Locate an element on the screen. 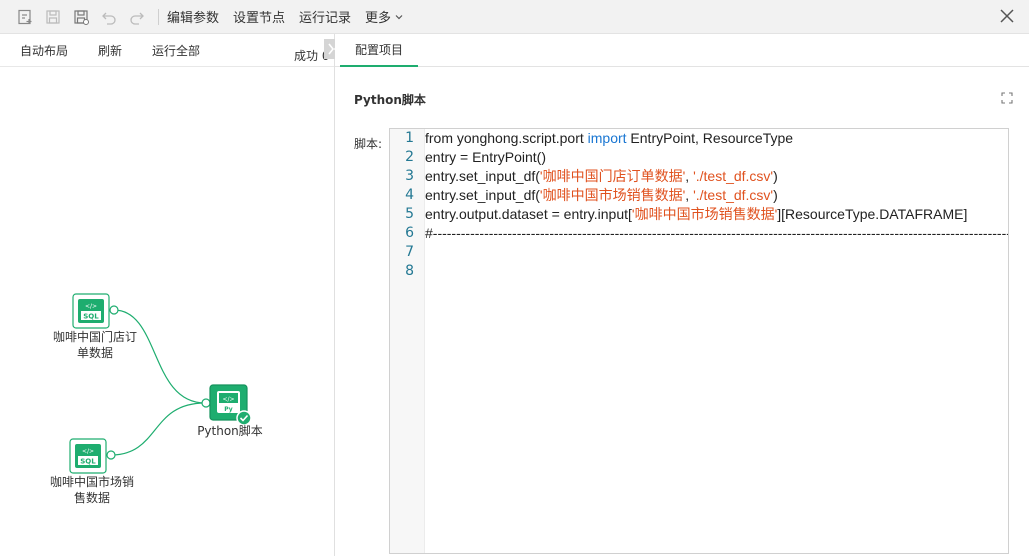 The width and height of the screenshot is (1029, 556). run-history-menu: 运行记录 is located at coordinates (325, 16).